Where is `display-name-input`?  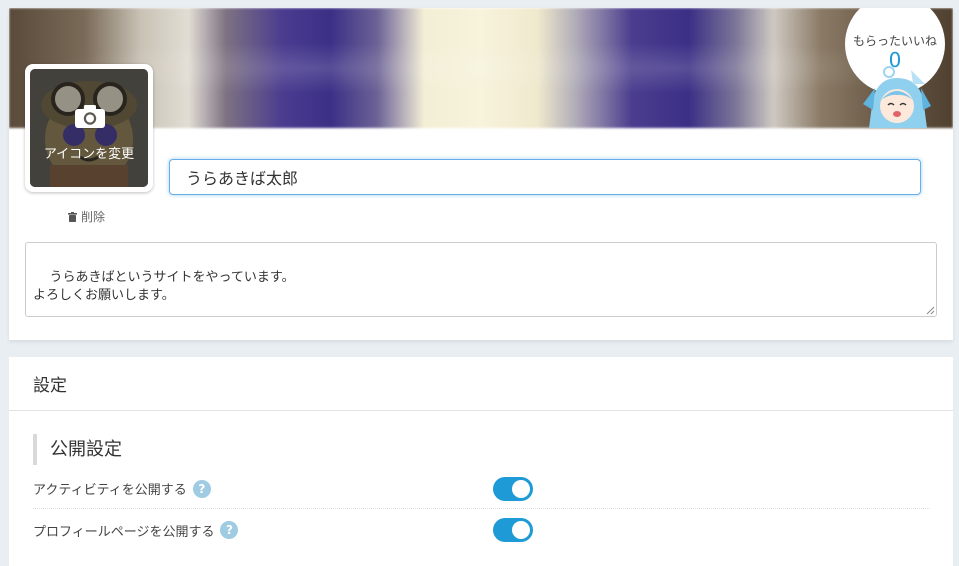 display-name-input is located at coordinates (545, 177).